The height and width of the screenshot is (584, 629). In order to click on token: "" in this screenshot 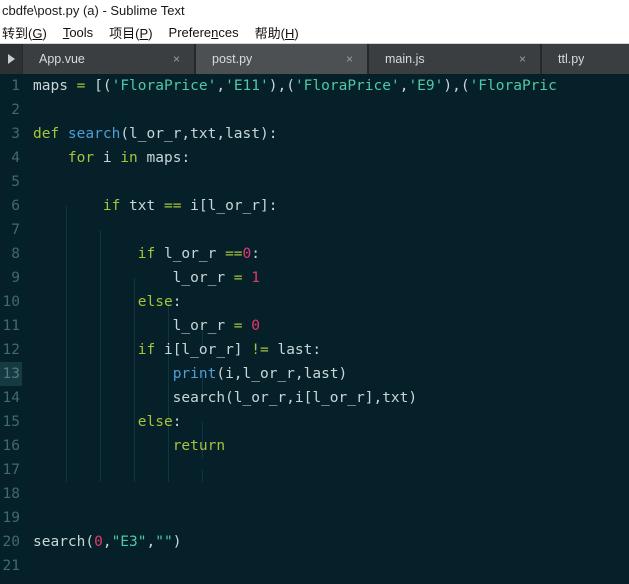, I will do `click(164, 542)`.